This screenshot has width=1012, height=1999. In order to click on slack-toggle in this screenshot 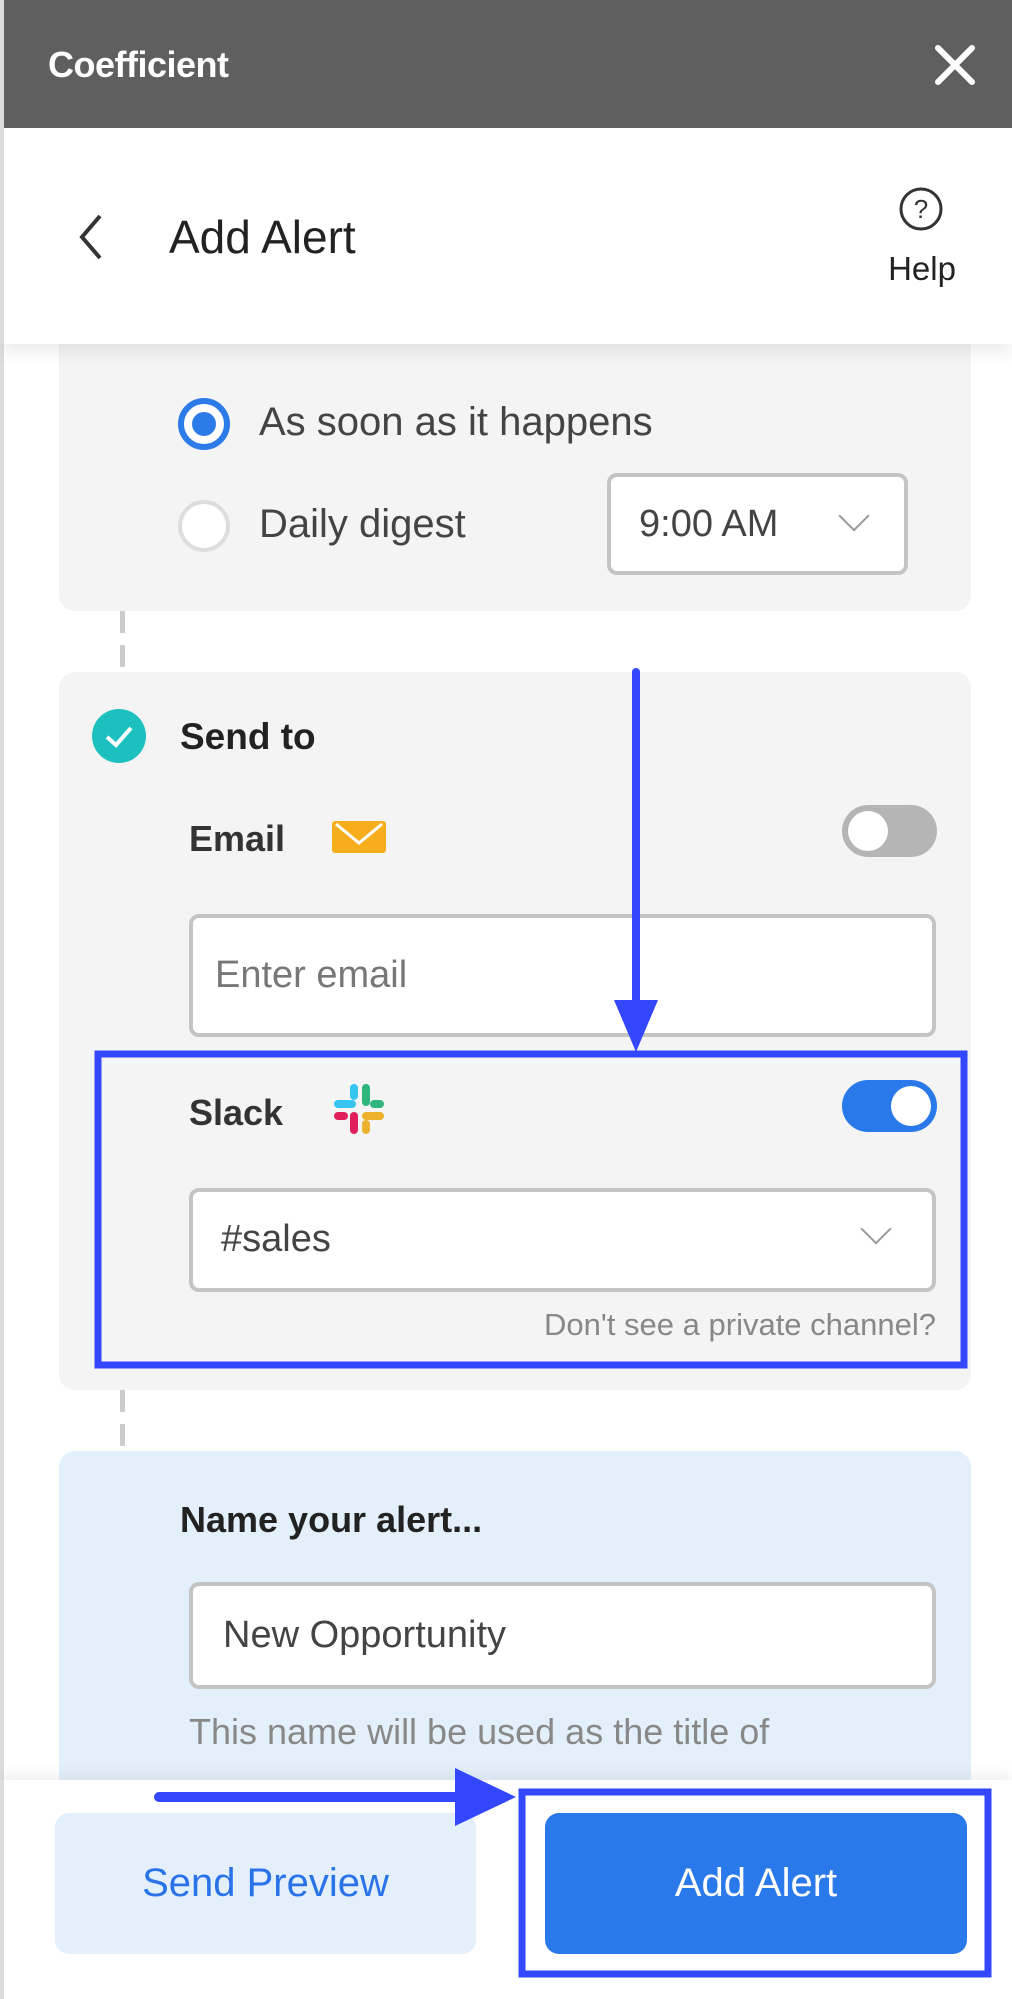, I will do `click(889, 1106)`.